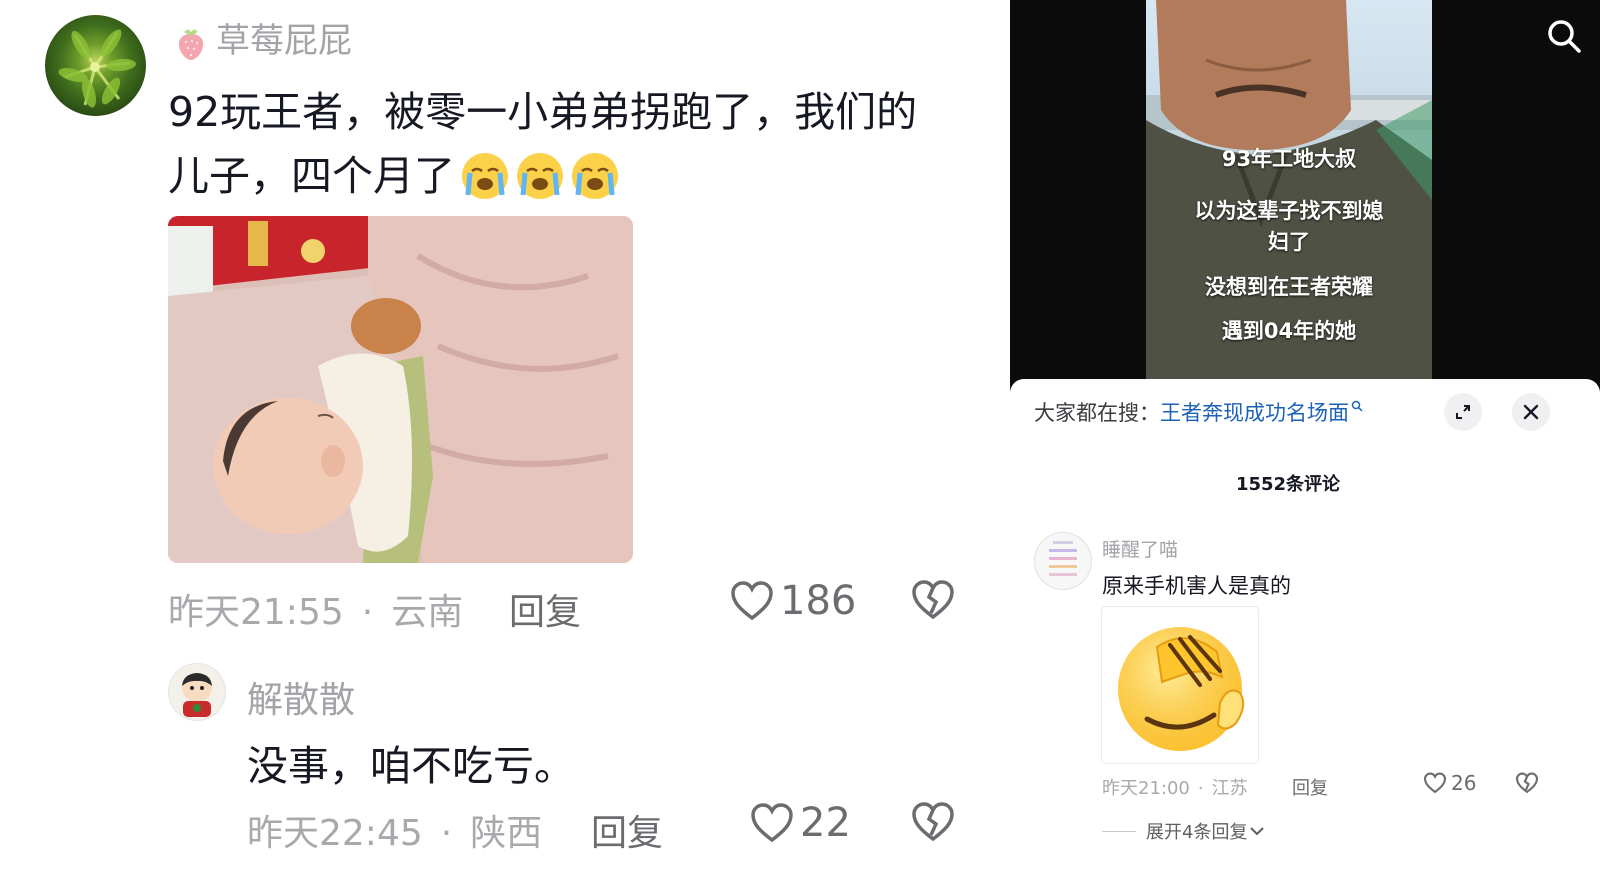  What do you see at coordinates (284, 41) in the screenshot?
I see `username-text: 草莓屁屁` at bounding box center [284, 41].